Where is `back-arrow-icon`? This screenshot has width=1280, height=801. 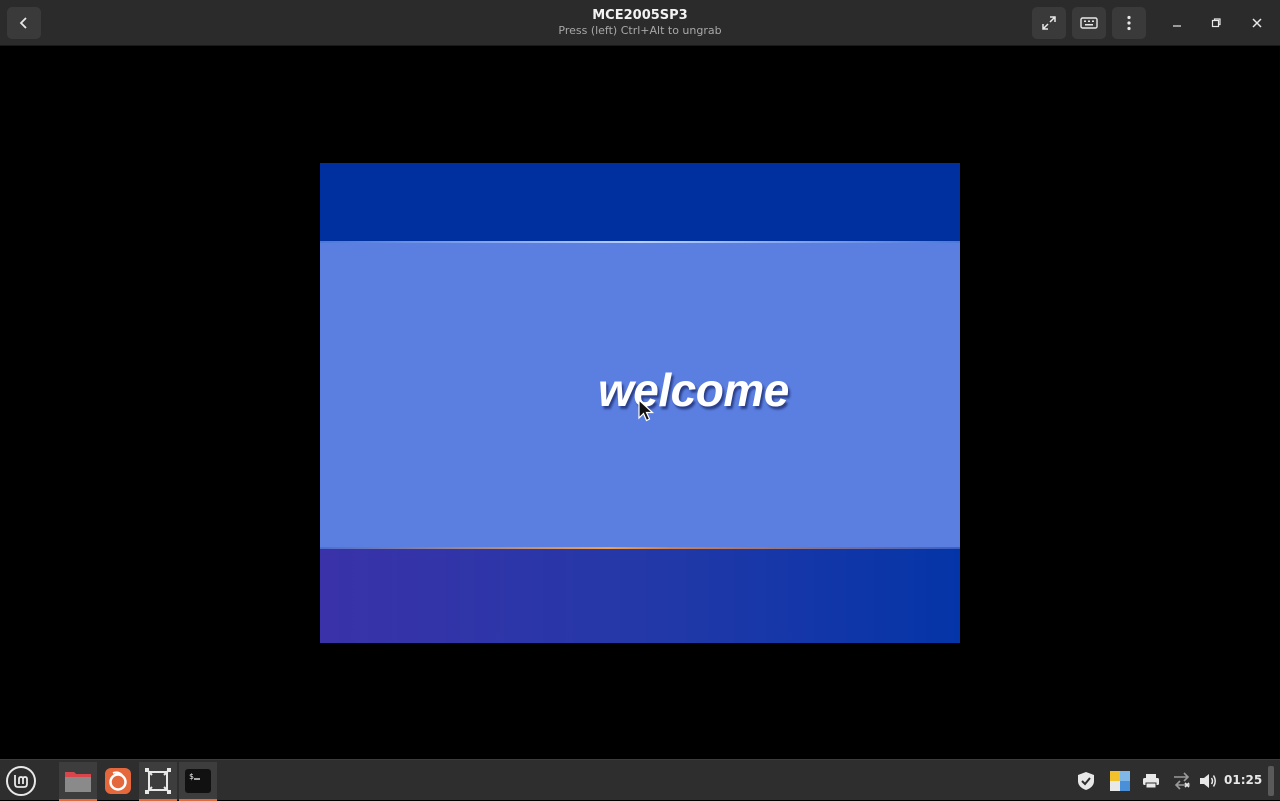
back-arrow-icon is located at coordinates (23, 23).